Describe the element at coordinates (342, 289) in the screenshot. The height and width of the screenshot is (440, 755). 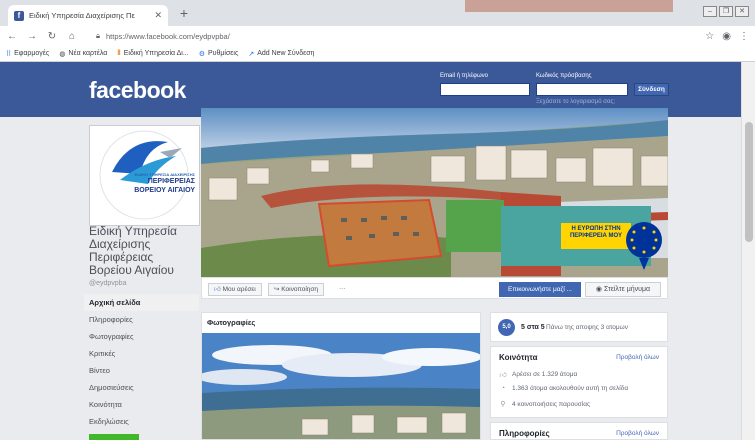
I see `more-button: ···` at that location.